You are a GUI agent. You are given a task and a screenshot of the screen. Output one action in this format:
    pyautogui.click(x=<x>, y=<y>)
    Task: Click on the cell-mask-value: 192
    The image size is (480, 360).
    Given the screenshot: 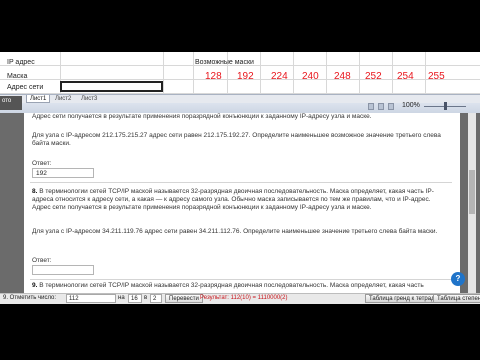 What is the action you would take?
    pyautogui.click(x=245, y=76)
    